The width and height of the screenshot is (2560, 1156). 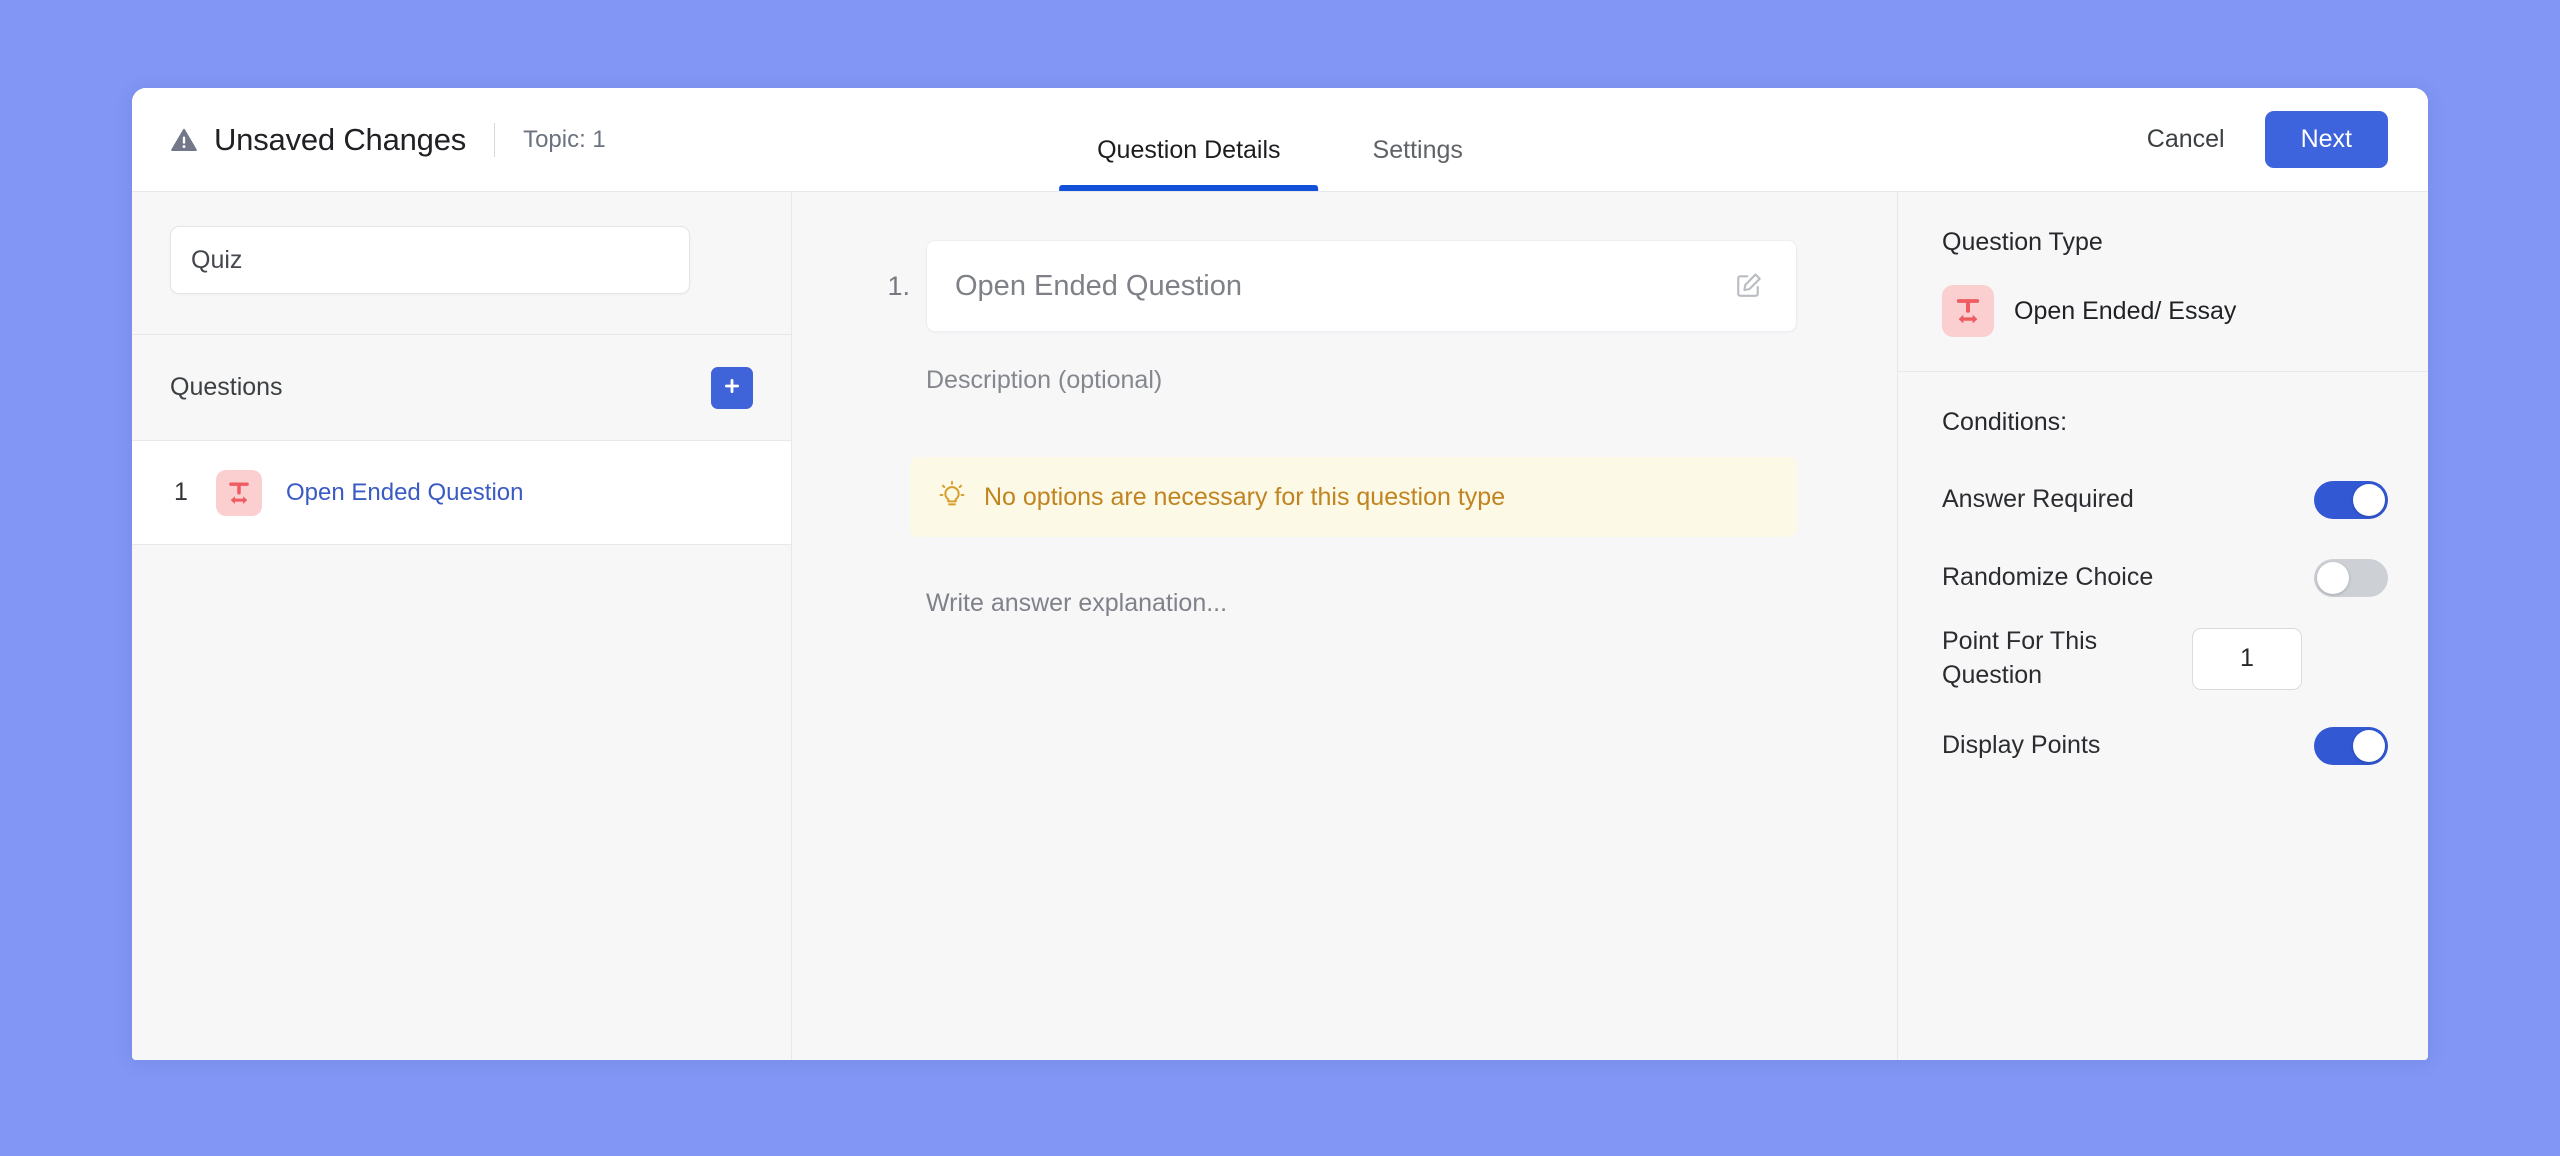 What do you see at coordinates (184, 140) in the screenshot?
I see `warning-triangle-icon` at bounding box center [184, 140].